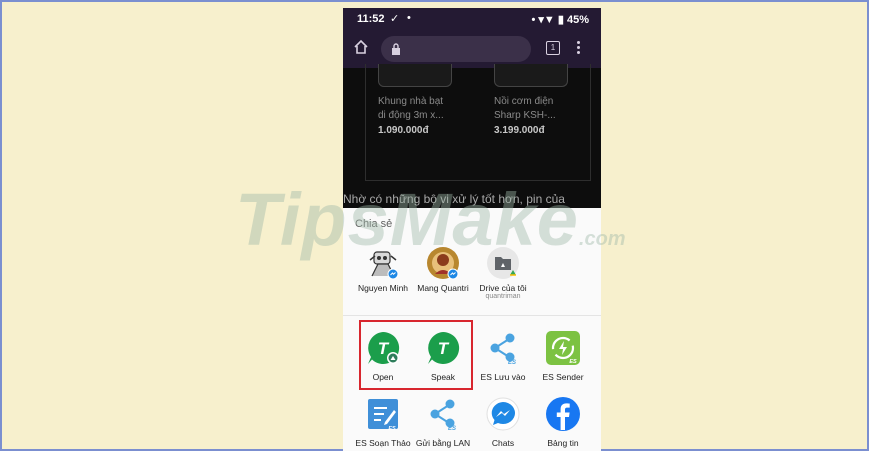  Describe the element at coordinates (503, 296) in the screenshot. I see `share-target-sublabel: quantriman` at that location.